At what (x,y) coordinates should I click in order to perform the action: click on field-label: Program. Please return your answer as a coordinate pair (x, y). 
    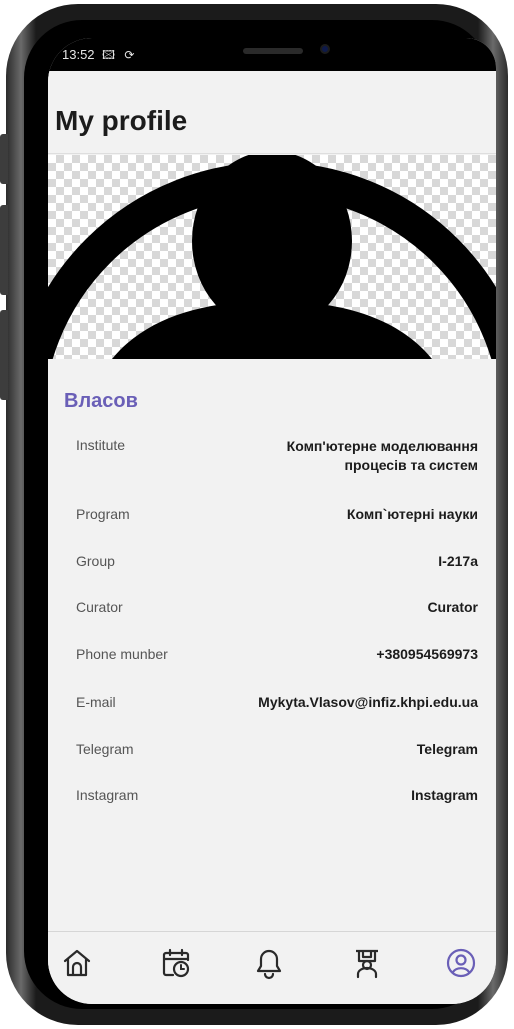
    Looking at the image, I should click on (103, 514).